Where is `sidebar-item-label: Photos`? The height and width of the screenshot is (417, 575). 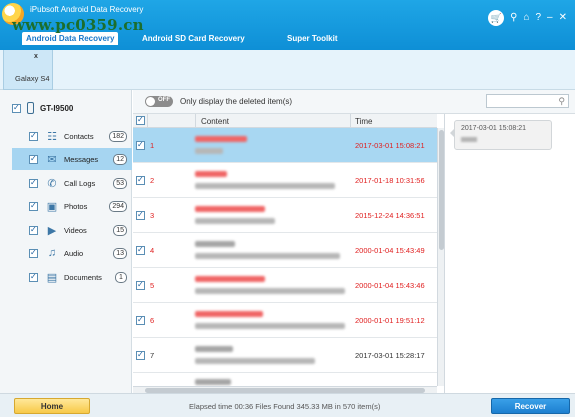
sidebar-item-label: Photos is located at coordinates (76, 206).